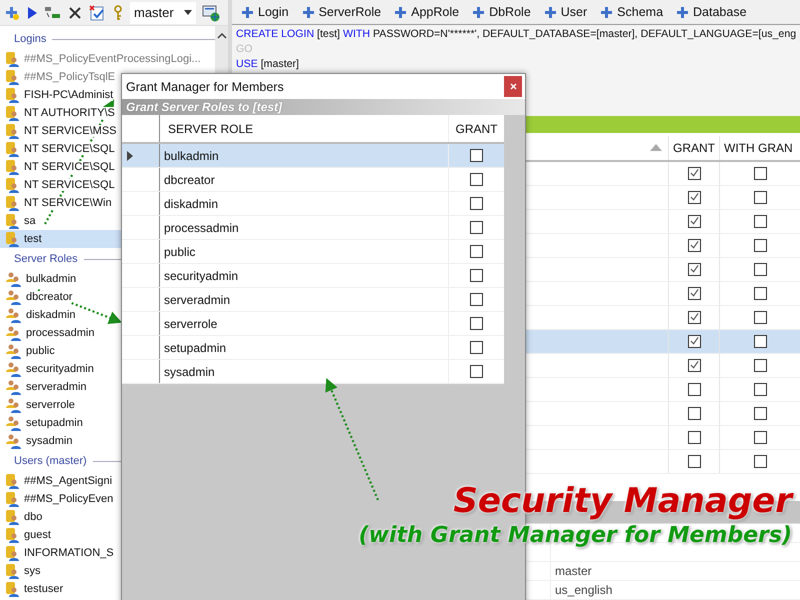  I want to click on tree-item: ##MS_PolicyEven, so click(107, 499).